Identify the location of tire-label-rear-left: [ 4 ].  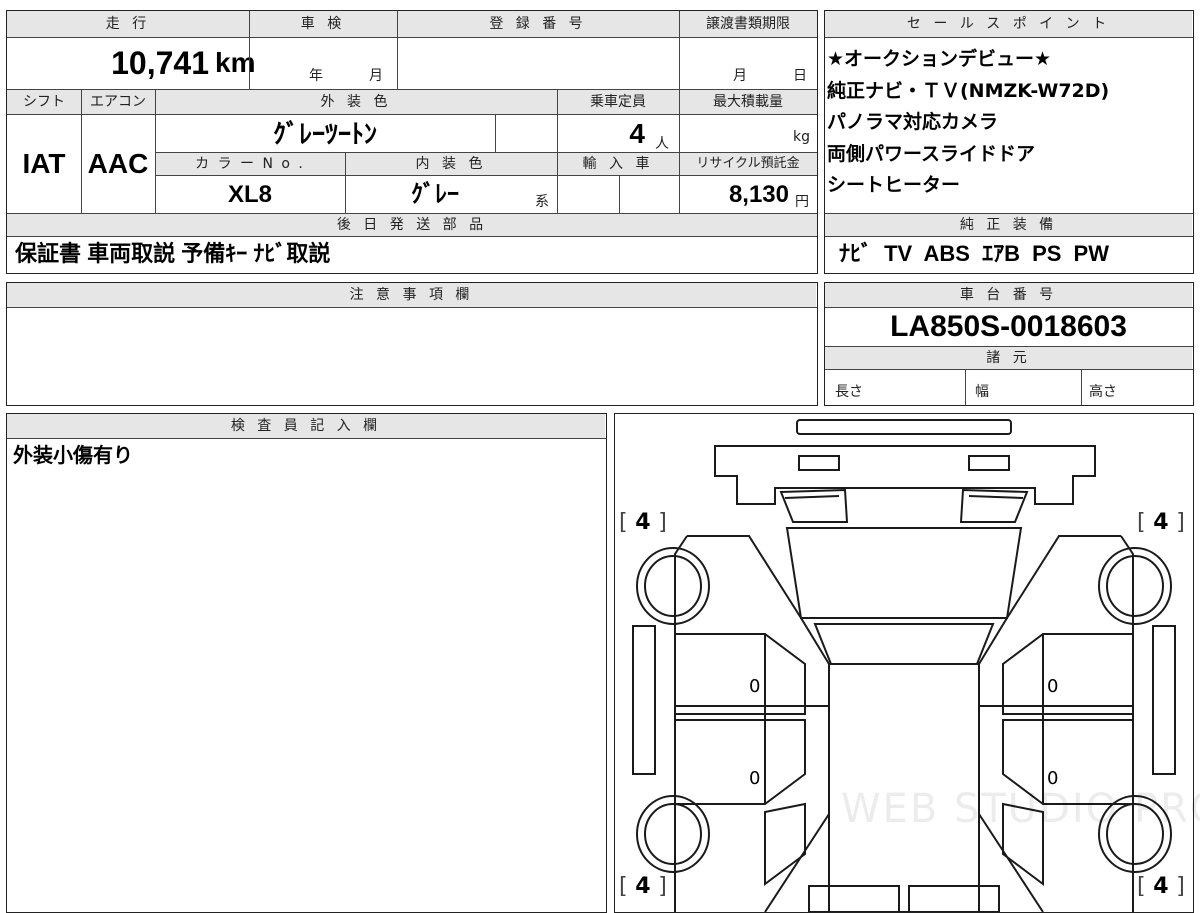
(643, 886).